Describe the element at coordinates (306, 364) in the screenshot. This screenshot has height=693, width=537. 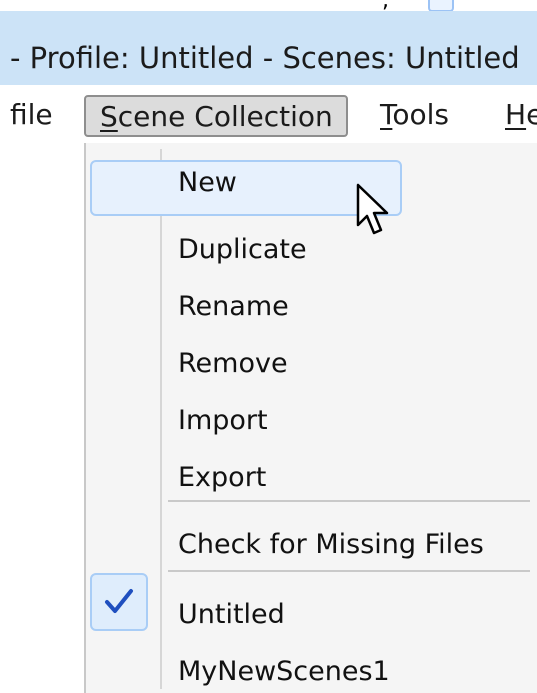
I see `menu-item-remove: Remove` at that location.